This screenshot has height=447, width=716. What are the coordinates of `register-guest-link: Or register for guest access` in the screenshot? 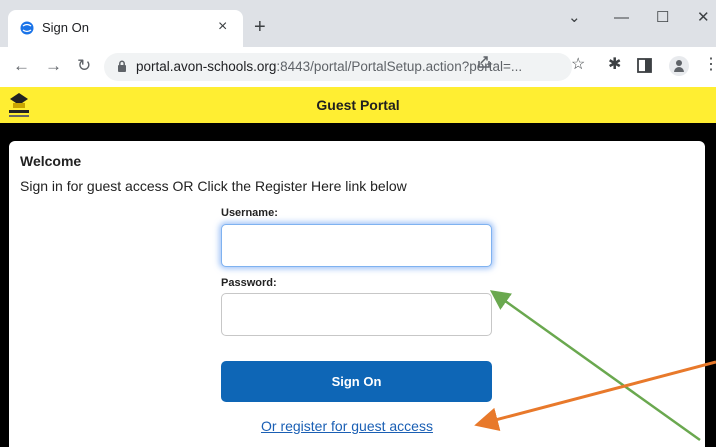 It's located at (347, 426).